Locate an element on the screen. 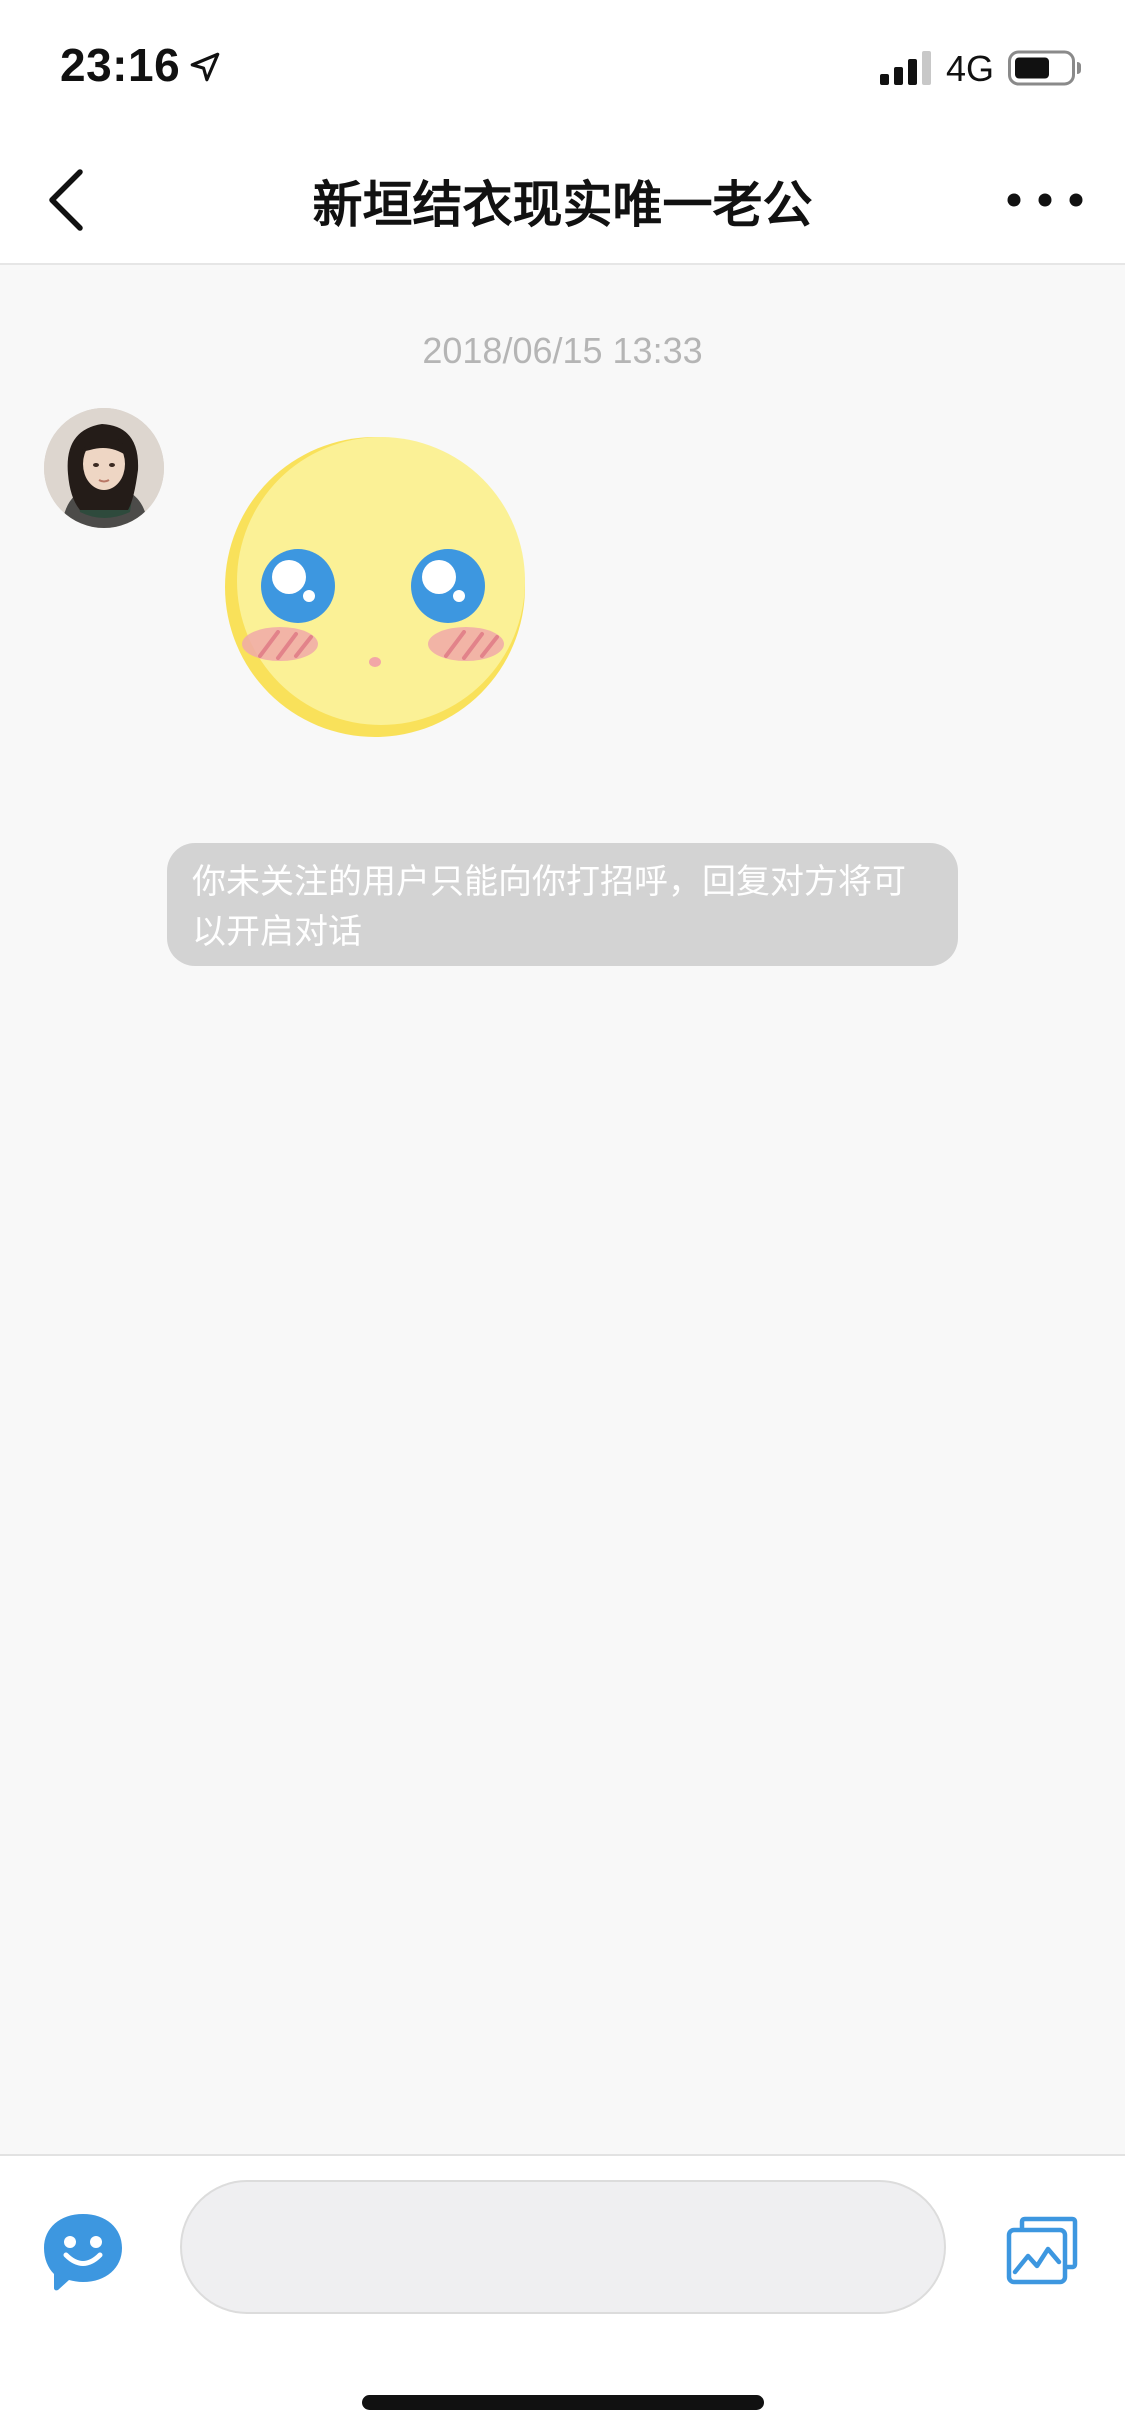 This screenshot has width=1125, height=2436. input-bar is located at coordinates (562, 2295).